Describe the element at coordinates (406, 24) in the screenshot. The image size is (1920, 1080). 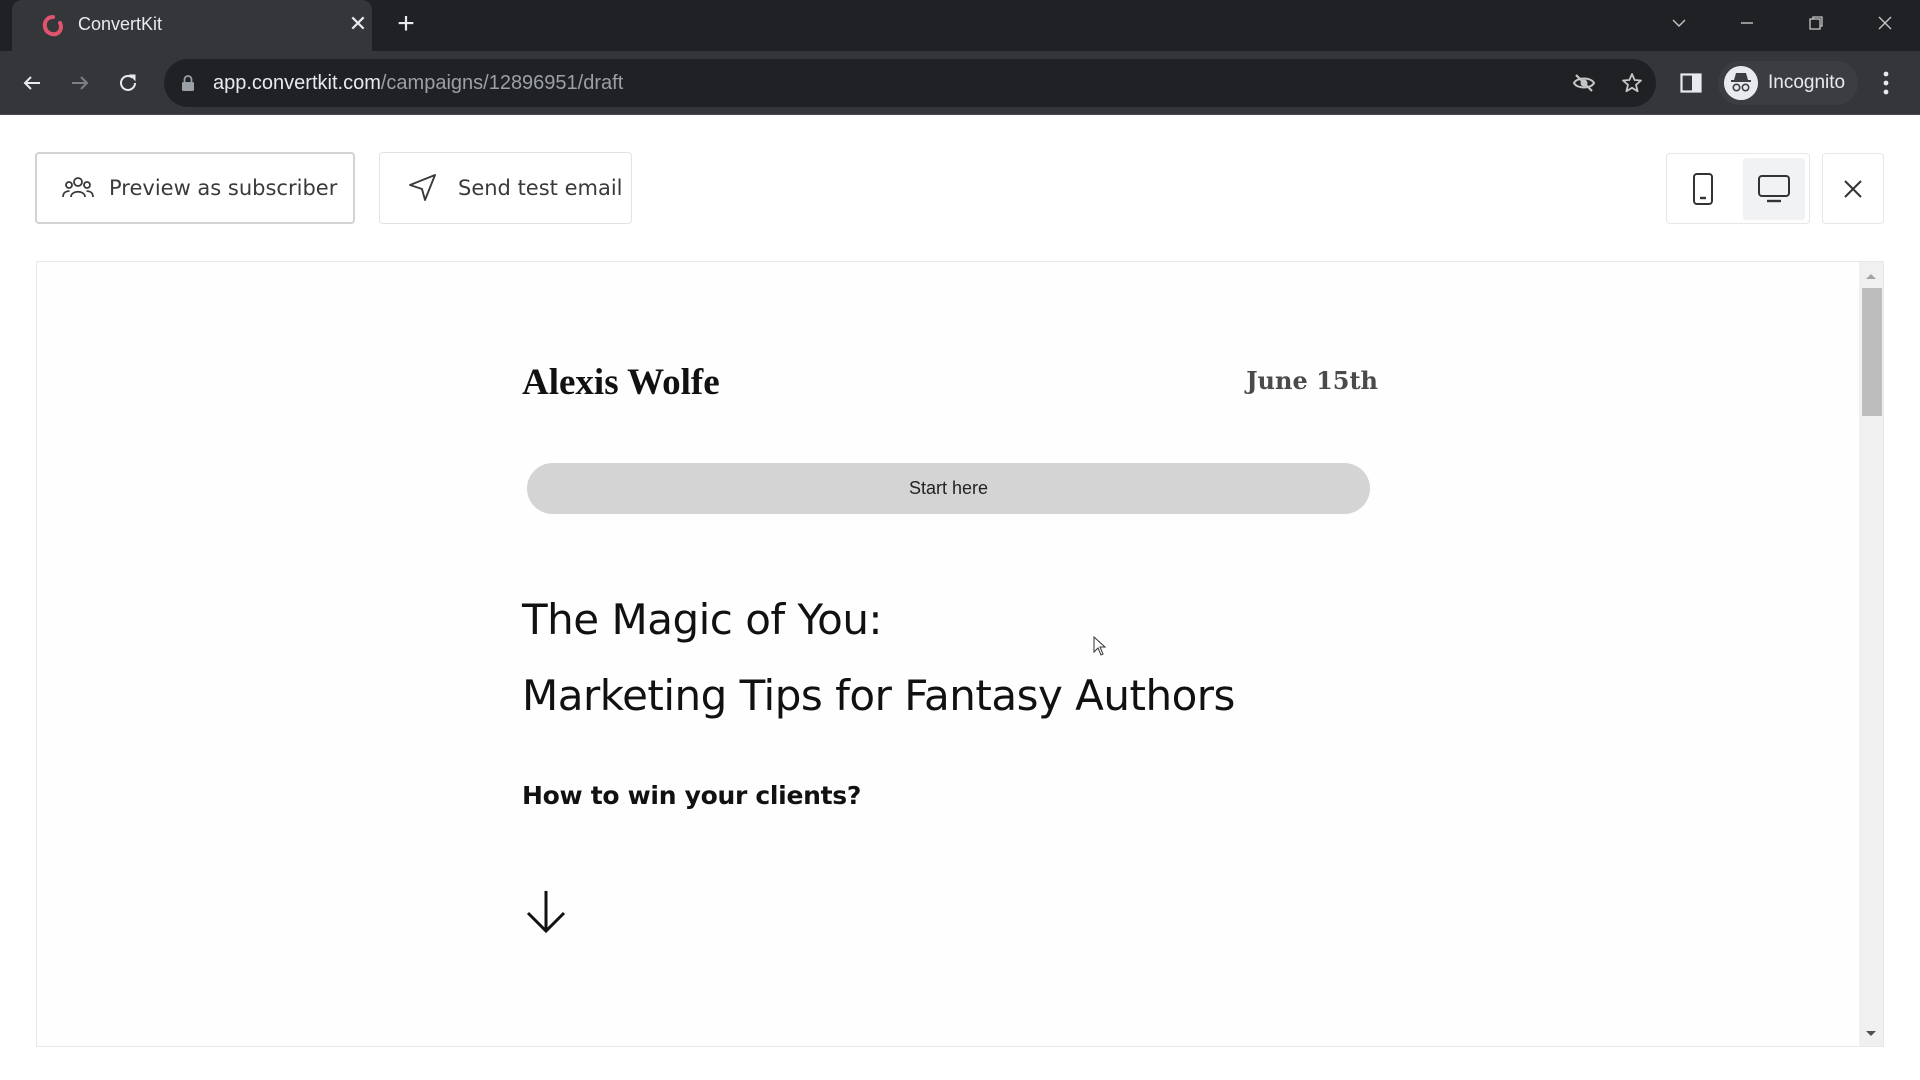
I see `new-tab-button: +` at that location.